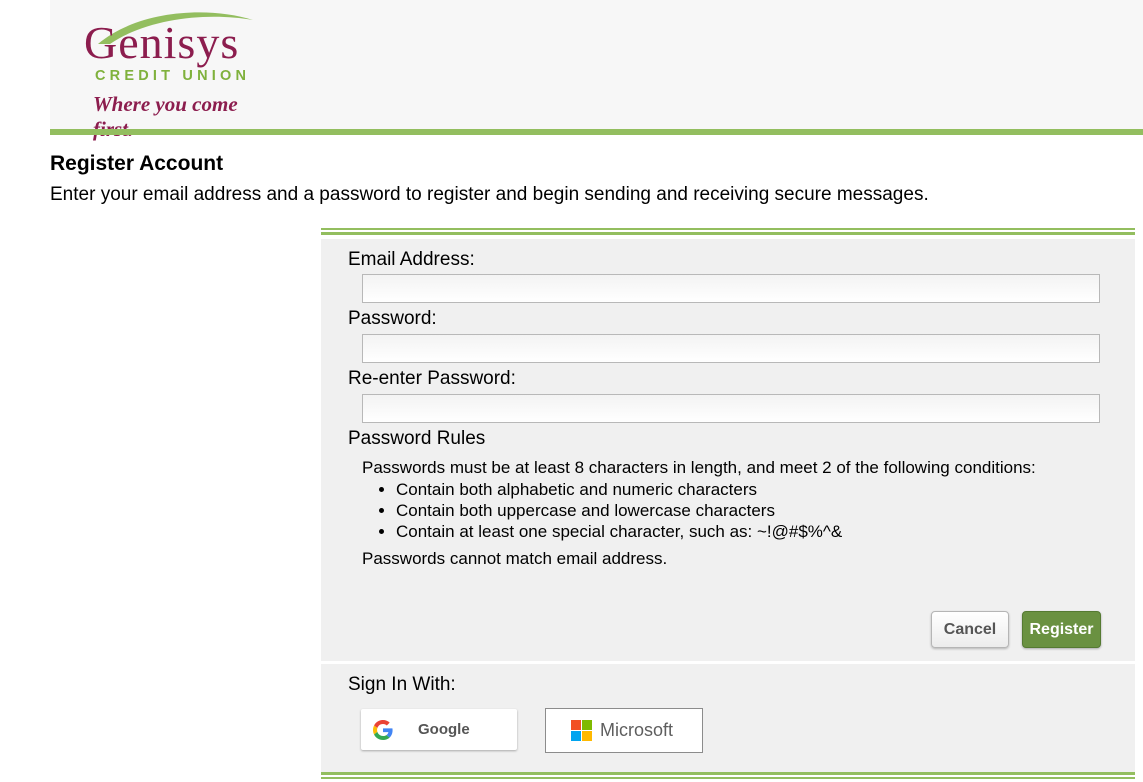 Image resolution: width=1143 pixels, height=782 pixels. Describe the element at coordinates (162, 42) in the screenshot. I see `logo-name: Genisys` at that location.